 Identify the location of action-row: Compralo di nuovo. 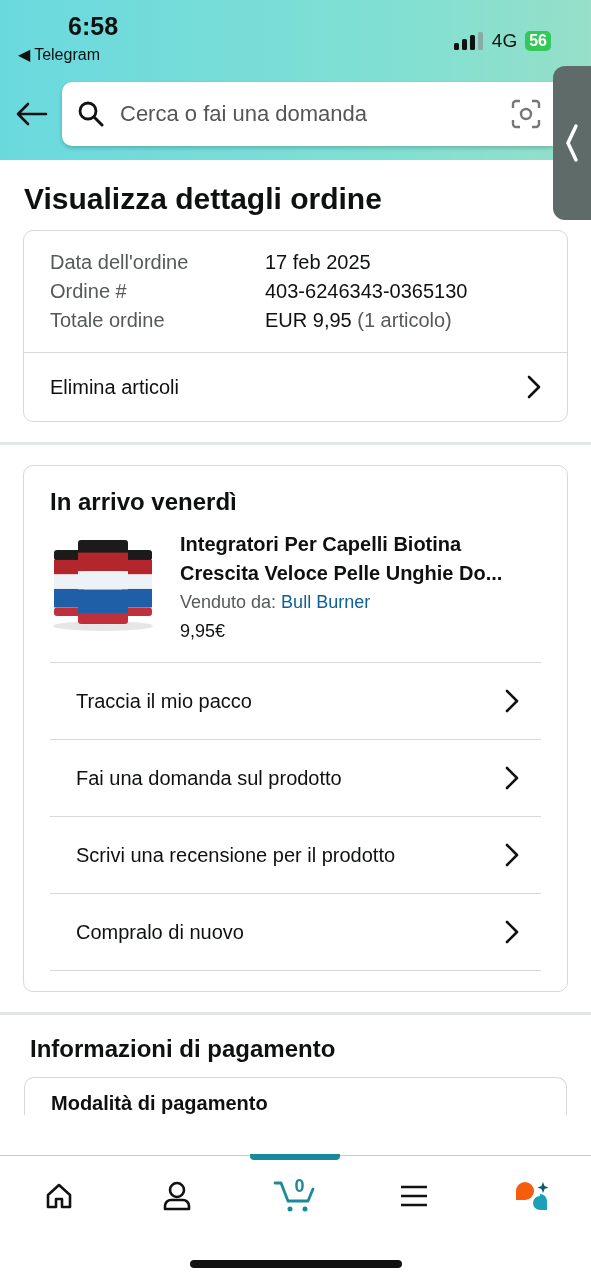
(295, 932).